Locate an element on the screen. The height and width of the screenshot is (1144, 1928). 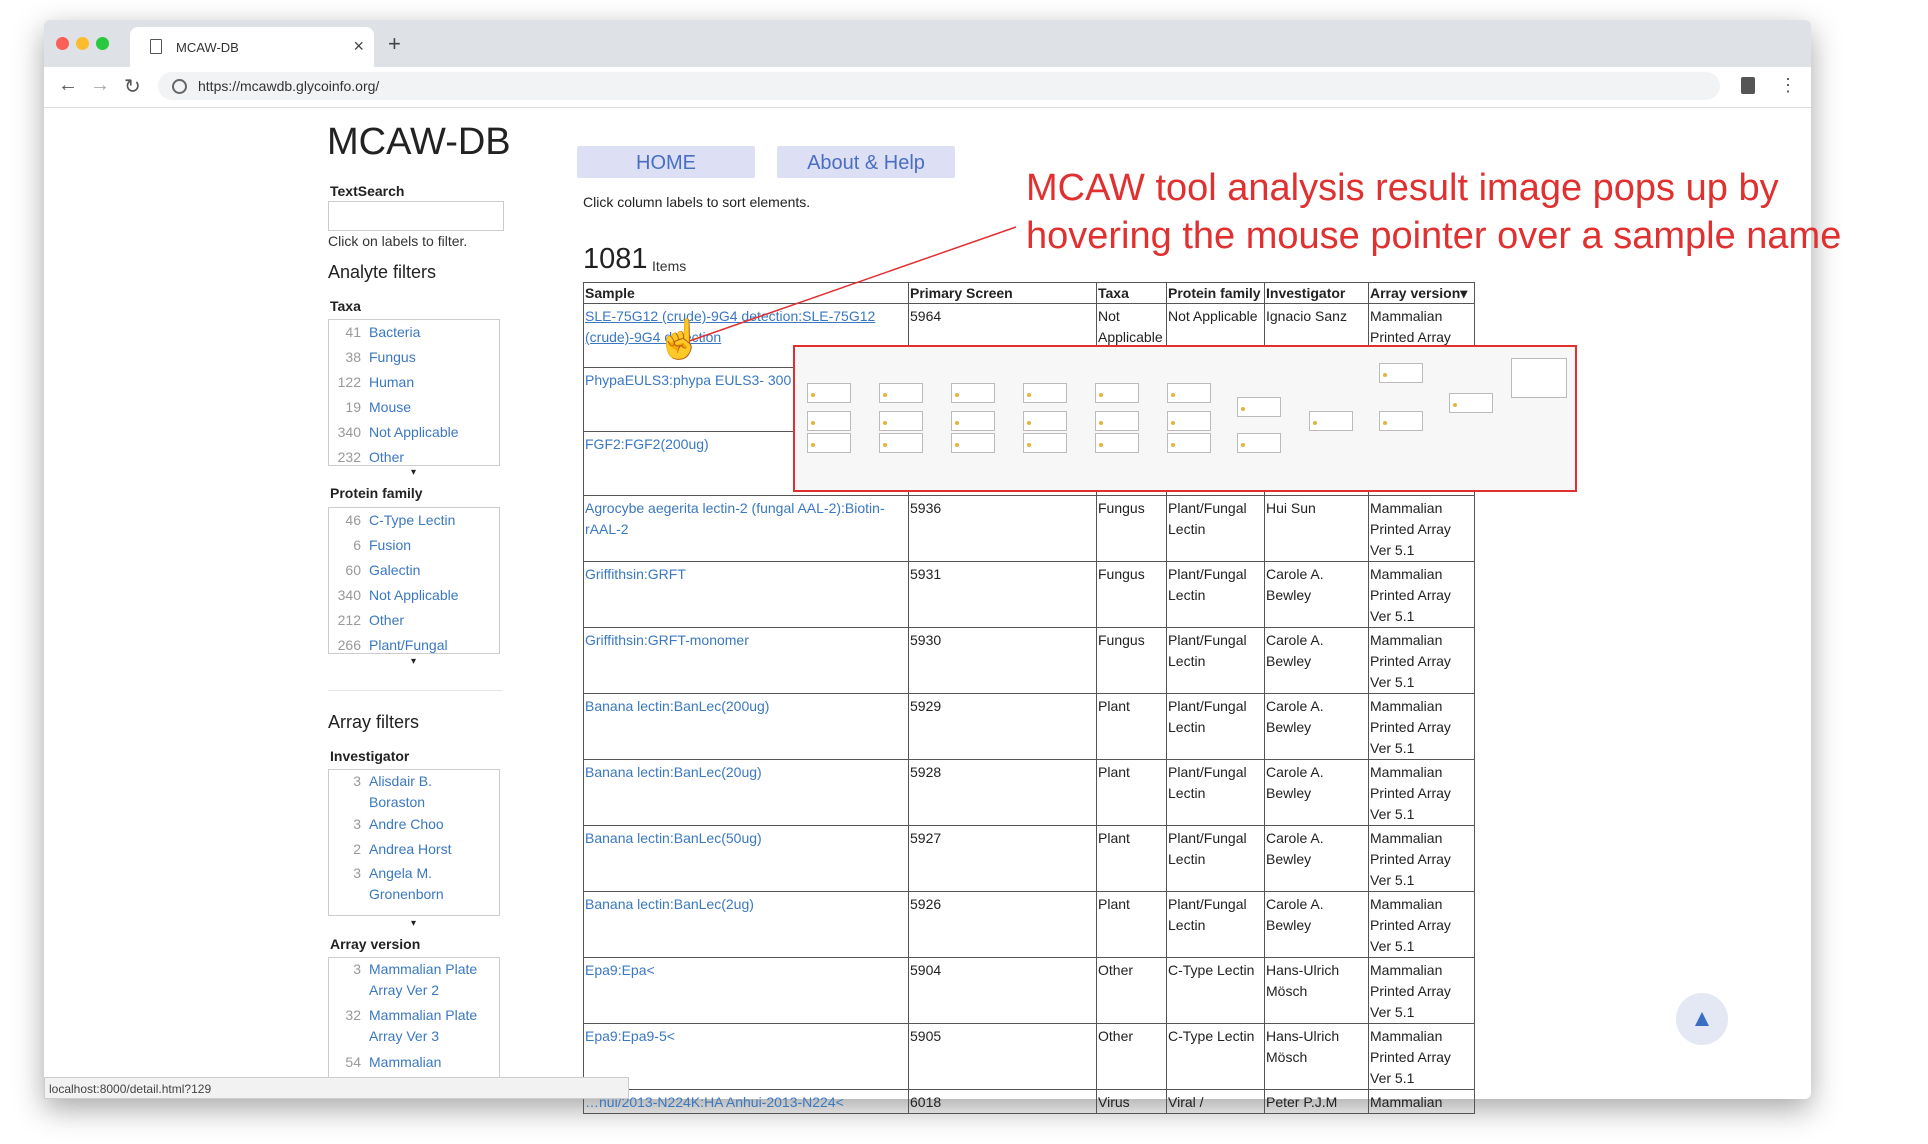
filter-label: Angela M. Gronenborn is located at coordinates (428, 884).